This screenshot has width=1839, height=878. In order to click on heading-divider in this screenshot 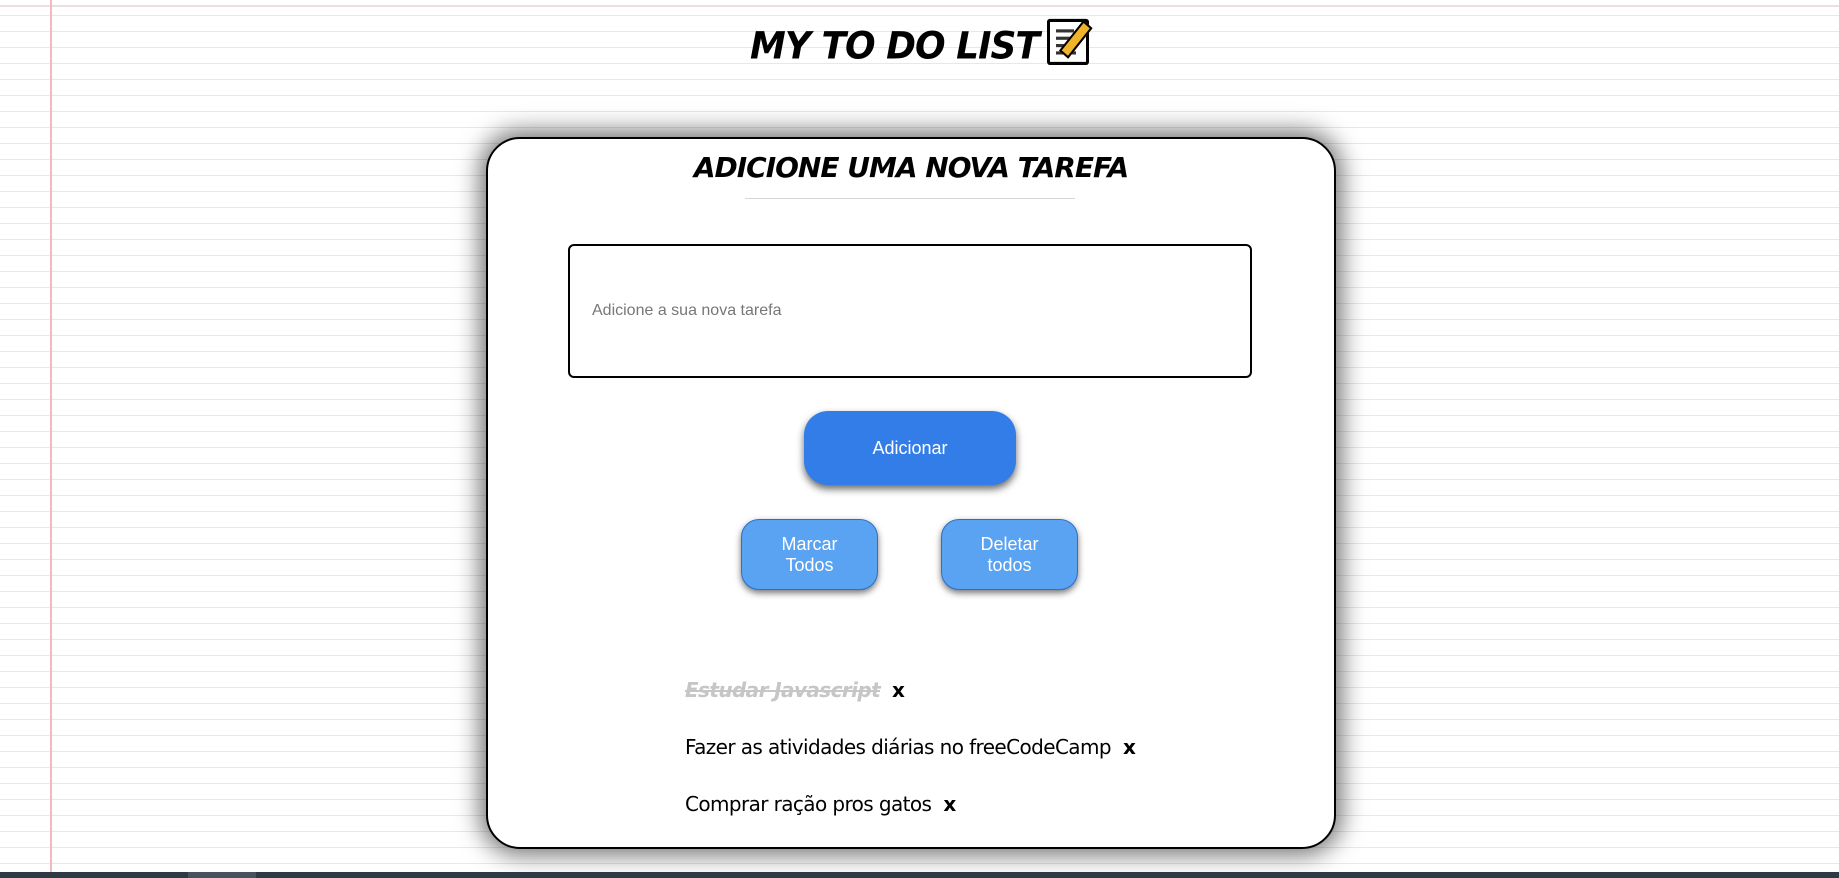, I will do `click(910, 198)`.